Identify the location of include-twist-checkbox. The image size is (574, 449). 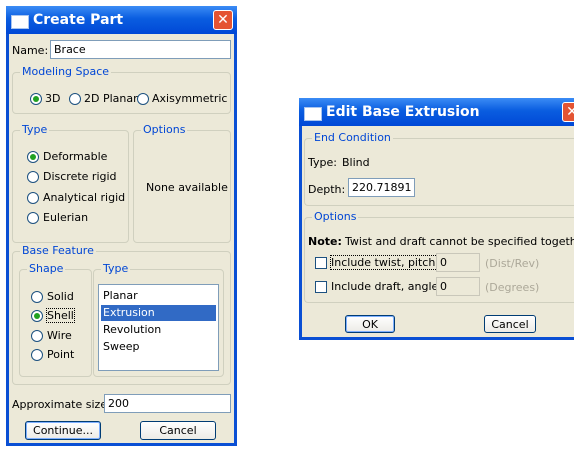
(321, 263).